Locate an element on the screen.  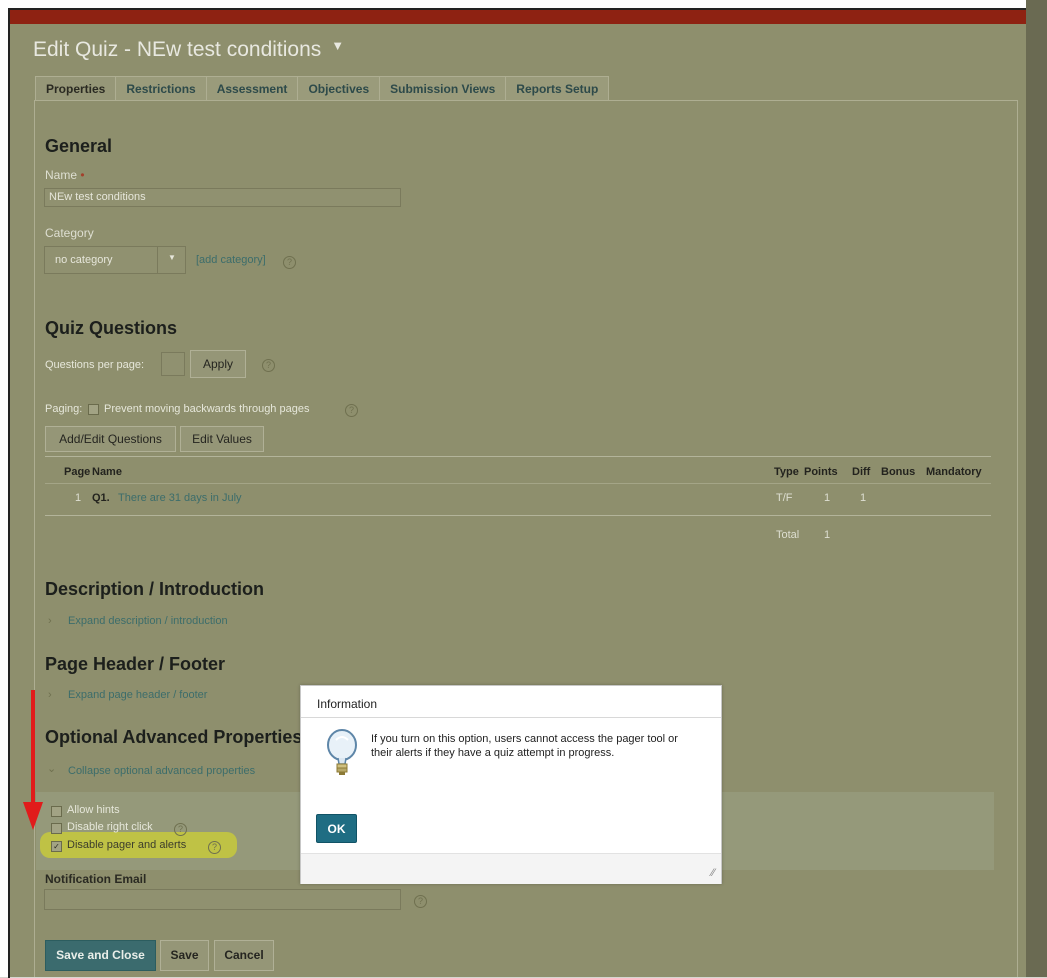
quiz-questions-heading: Quiz Questions is located at coordinates (111, 328).